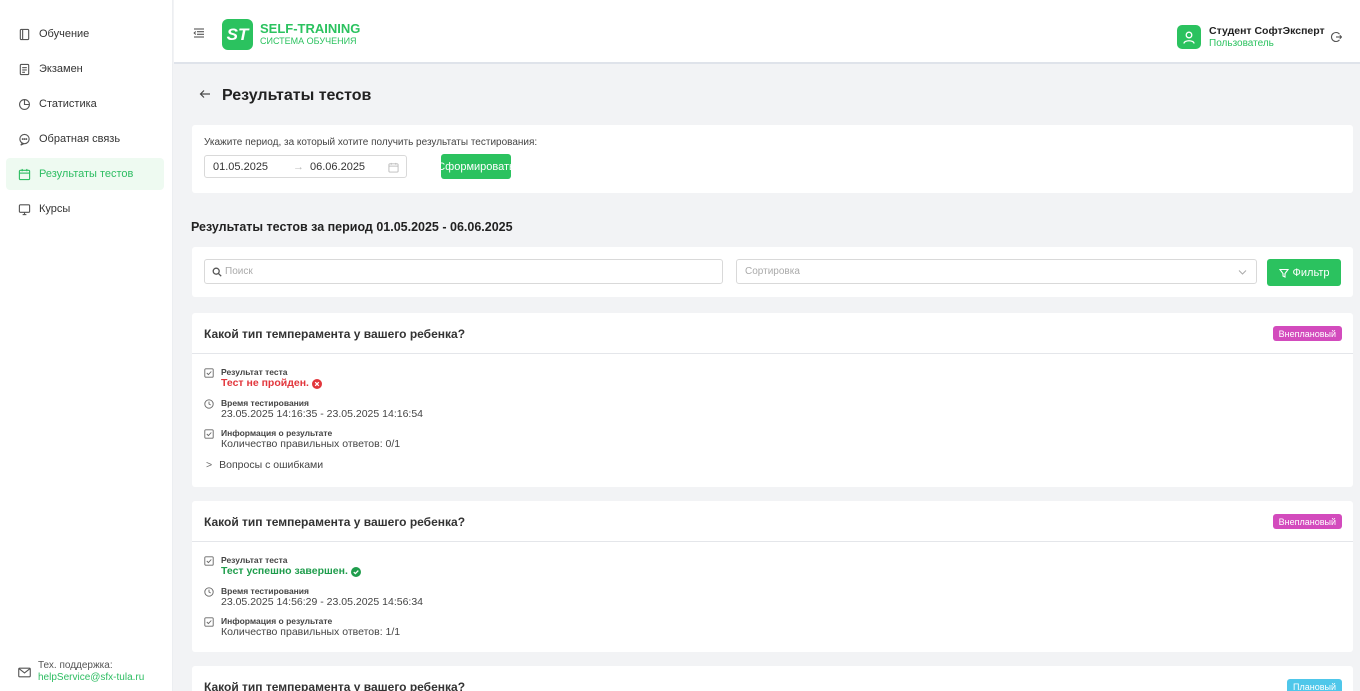  Describe the element at coordinates (311, 632) in the screenshot. I see `correct-answers: Количество правильных ответов: 1/1` at that location.